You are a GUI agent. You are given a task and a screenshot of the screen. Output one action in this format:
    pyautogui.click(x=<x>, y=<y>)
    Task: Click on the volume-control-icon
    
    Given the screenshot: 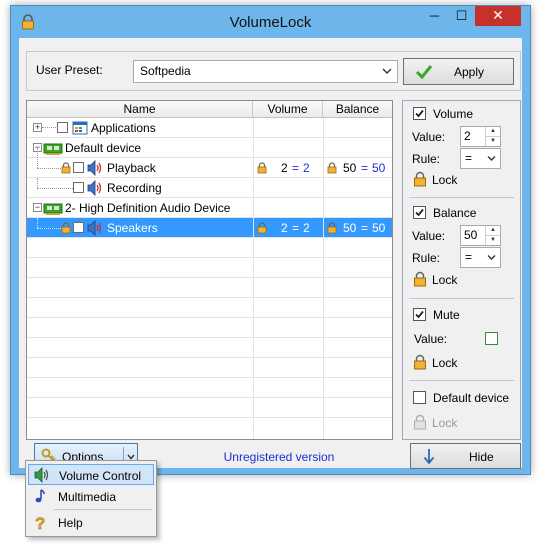 What is the action you would take?
    pyautogui.click(x=41, y=475)
    